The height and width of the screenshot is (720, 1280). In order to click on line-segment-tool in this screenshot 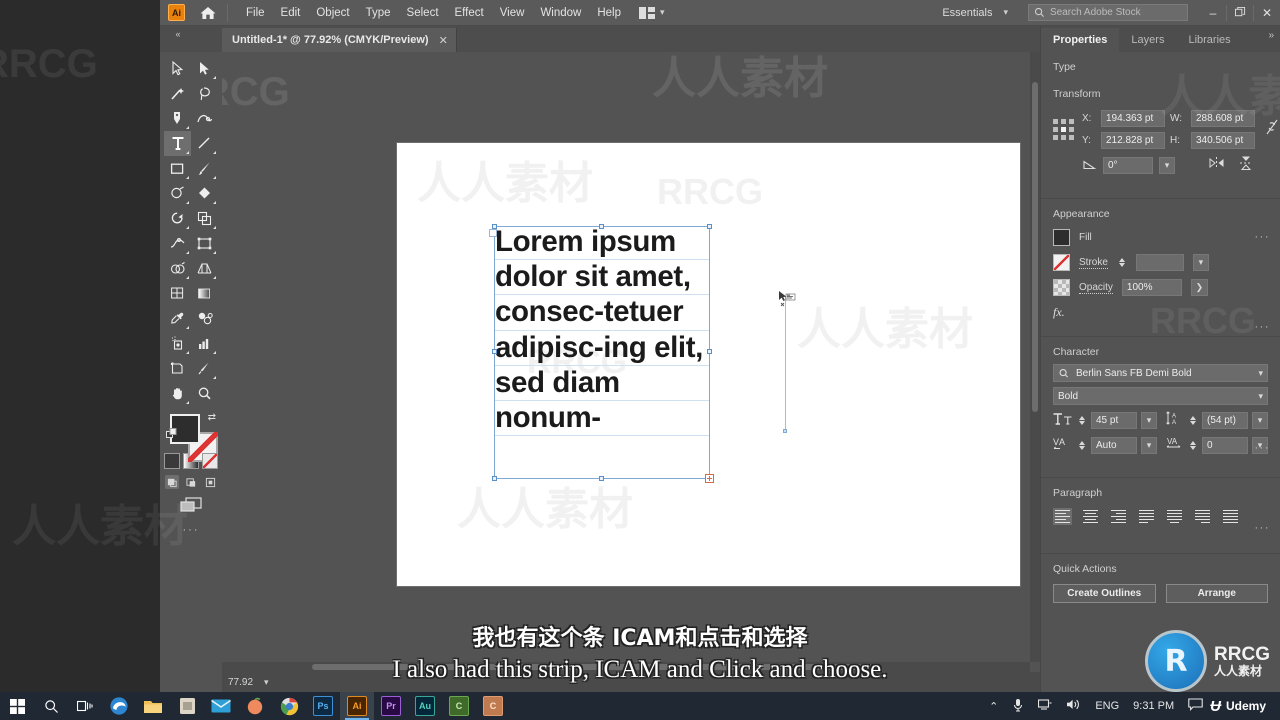, I will do `click(204, 143)`.